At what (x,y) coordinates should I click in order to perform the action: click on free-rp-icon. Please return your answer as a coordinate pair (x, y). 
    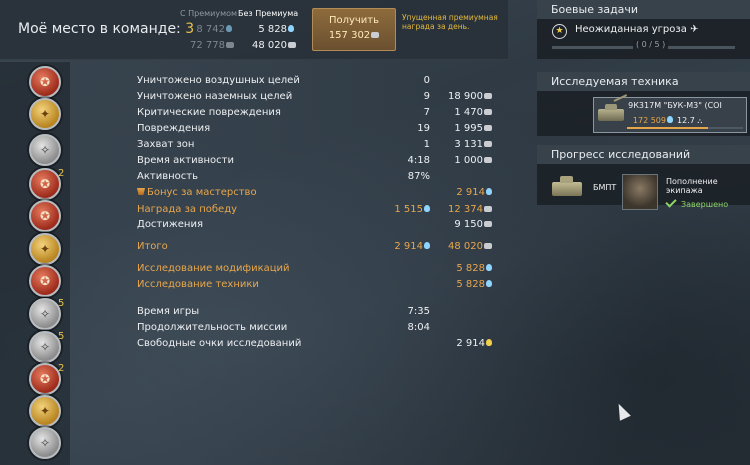
    Looking at the image, I should click on (489, 342).